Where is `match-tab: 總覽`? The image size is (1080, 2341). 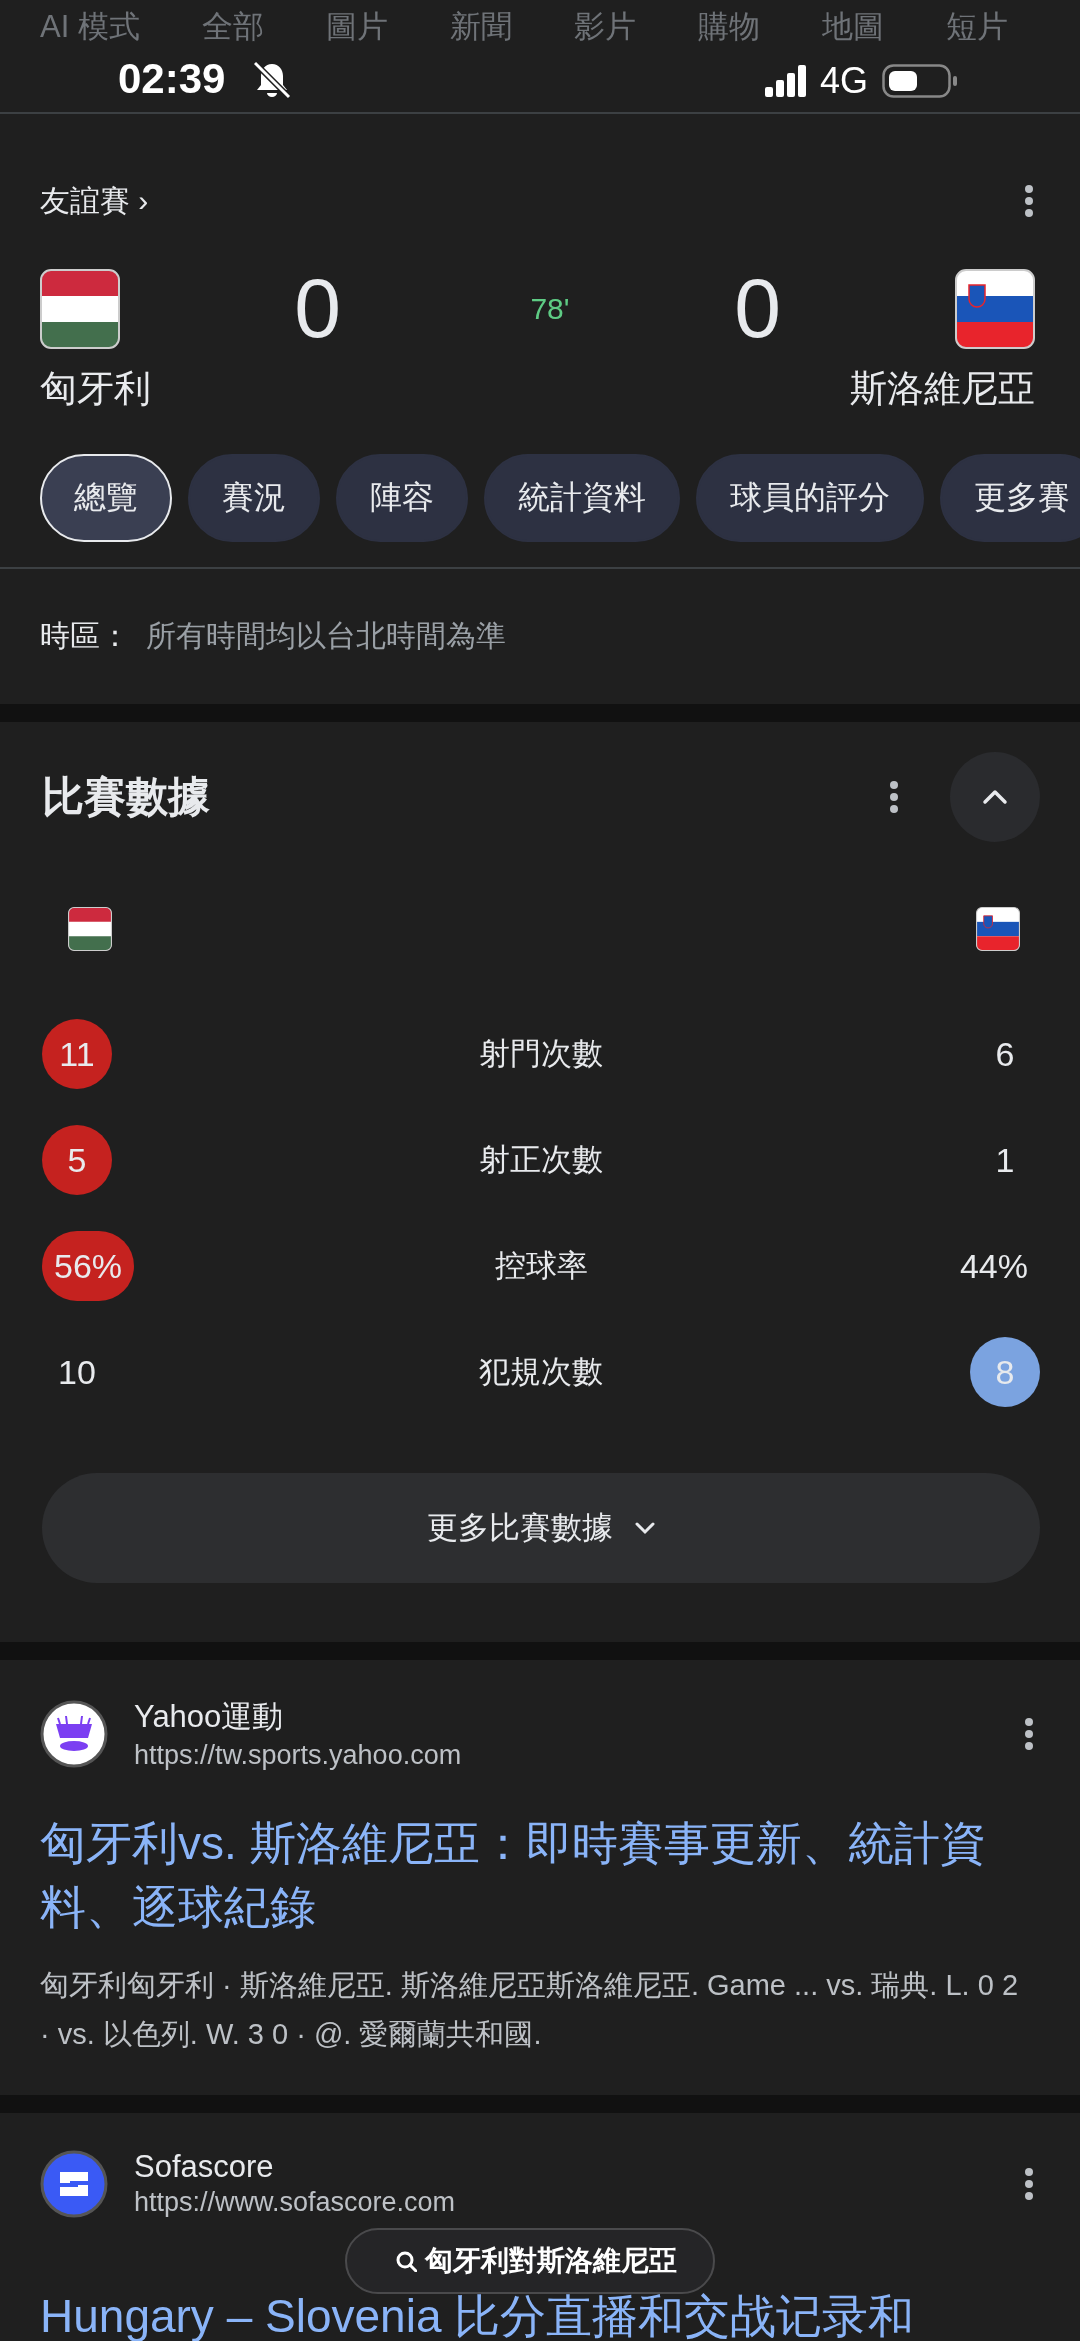 match-tab: 總覽 is located at coordinates (106, 498).